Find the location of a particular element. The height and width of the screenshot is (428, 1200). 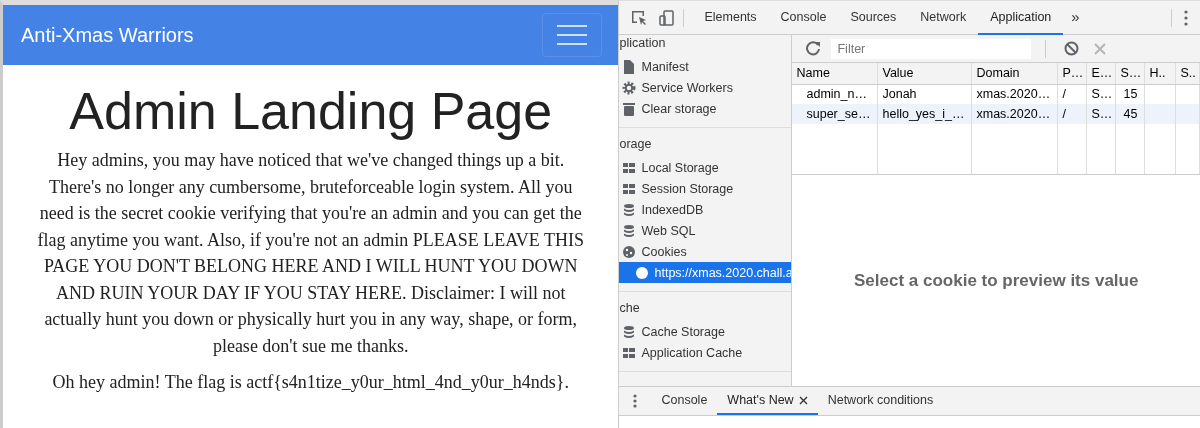

sidebar-item: Local Storage is located at coordinates (705, 167).